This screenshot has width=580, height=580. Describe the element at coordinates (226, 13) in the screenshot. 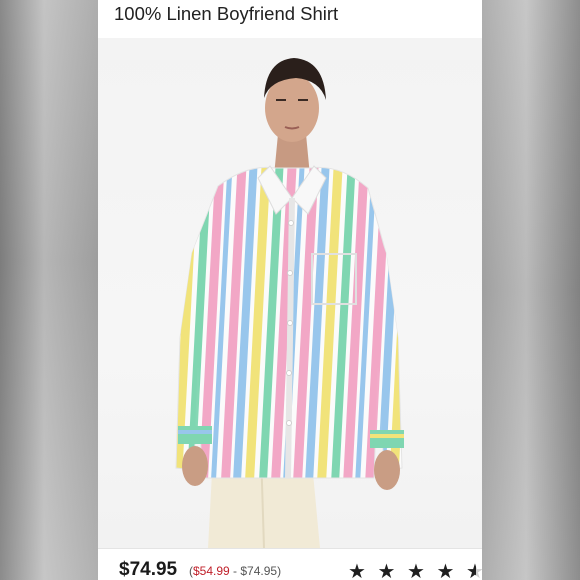

I see `product-title: 100% Linen Boyfriend Shirt` at that location.